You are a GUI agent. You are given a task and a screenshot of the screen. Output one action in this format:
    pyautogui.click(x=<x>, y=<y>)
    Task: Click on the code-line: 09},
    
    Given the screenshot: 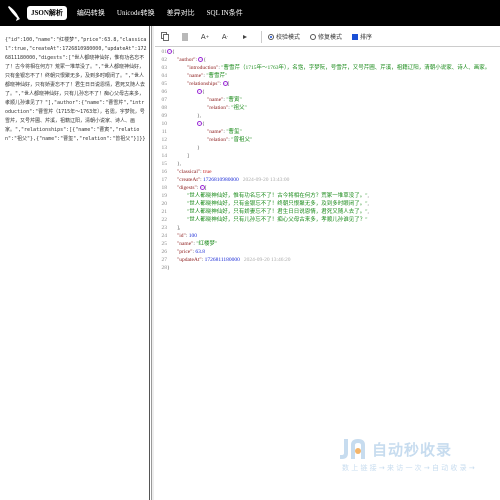 What is the action you would take?
    pyautogui.click(x=181, y=116)
    